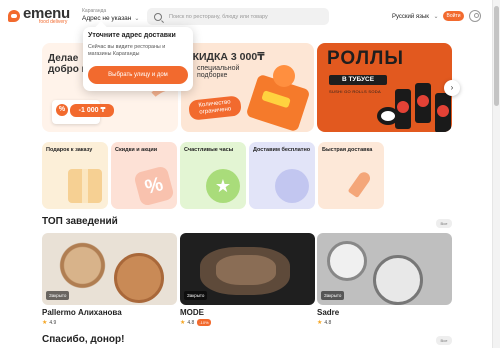 The height and width of the screenshot is (348, 500). Describe the element at coordinates (282, 150) in the screenshot. I see `category-label: Доставим бесплатно` at that location.